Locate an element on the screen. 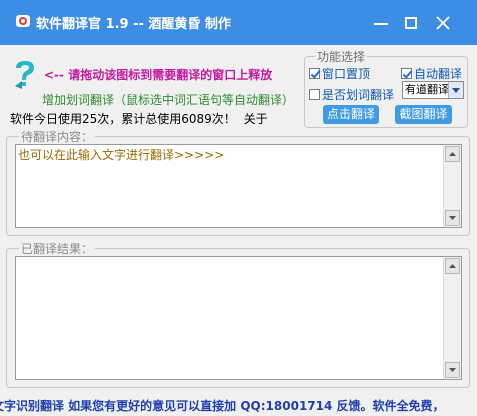 This screenshot has width=477, height=416. usage-stats: 软件今日使用25次，累计总使用6089次！ 关于 is located at coordinates (139, 118).